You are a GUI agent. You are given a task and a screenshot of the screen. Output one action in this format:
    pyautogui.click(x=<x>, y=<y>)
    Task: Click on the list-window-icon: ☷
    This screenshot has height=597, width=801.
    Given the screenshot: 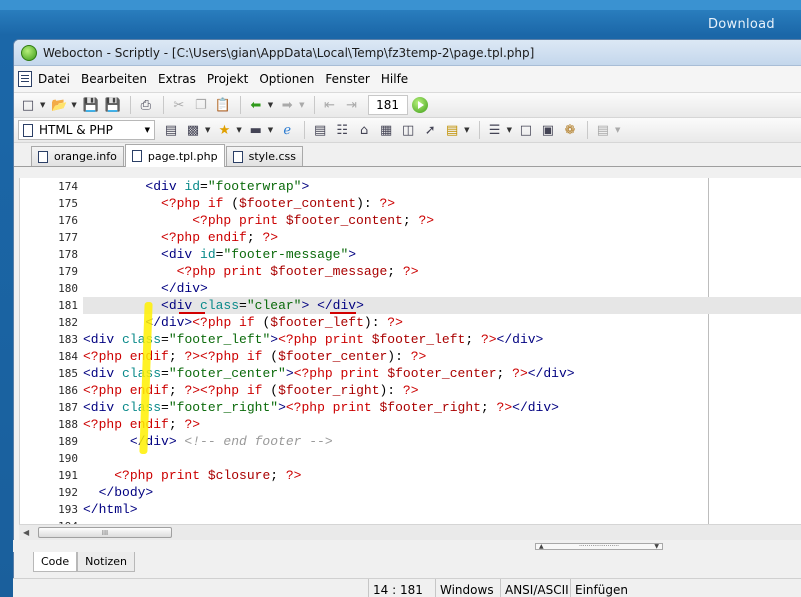 What is the action you would take?
    pyautogui.click(x=342, y=130)
    